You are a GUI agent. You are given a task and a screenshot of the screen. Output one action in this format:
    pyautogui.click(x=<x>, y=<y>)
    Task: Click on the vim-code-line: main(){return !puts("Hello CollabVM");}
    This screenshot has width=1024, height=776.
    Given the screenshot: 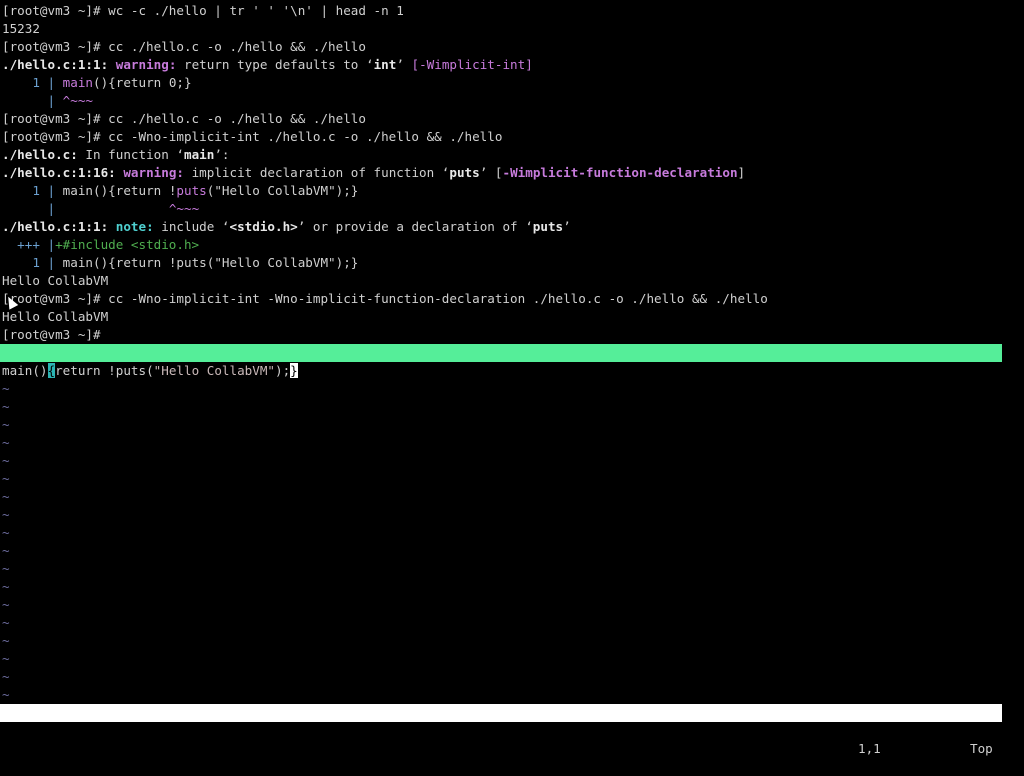 What is the action you would take?
    pyautogui.click(x=150, y=371)
    